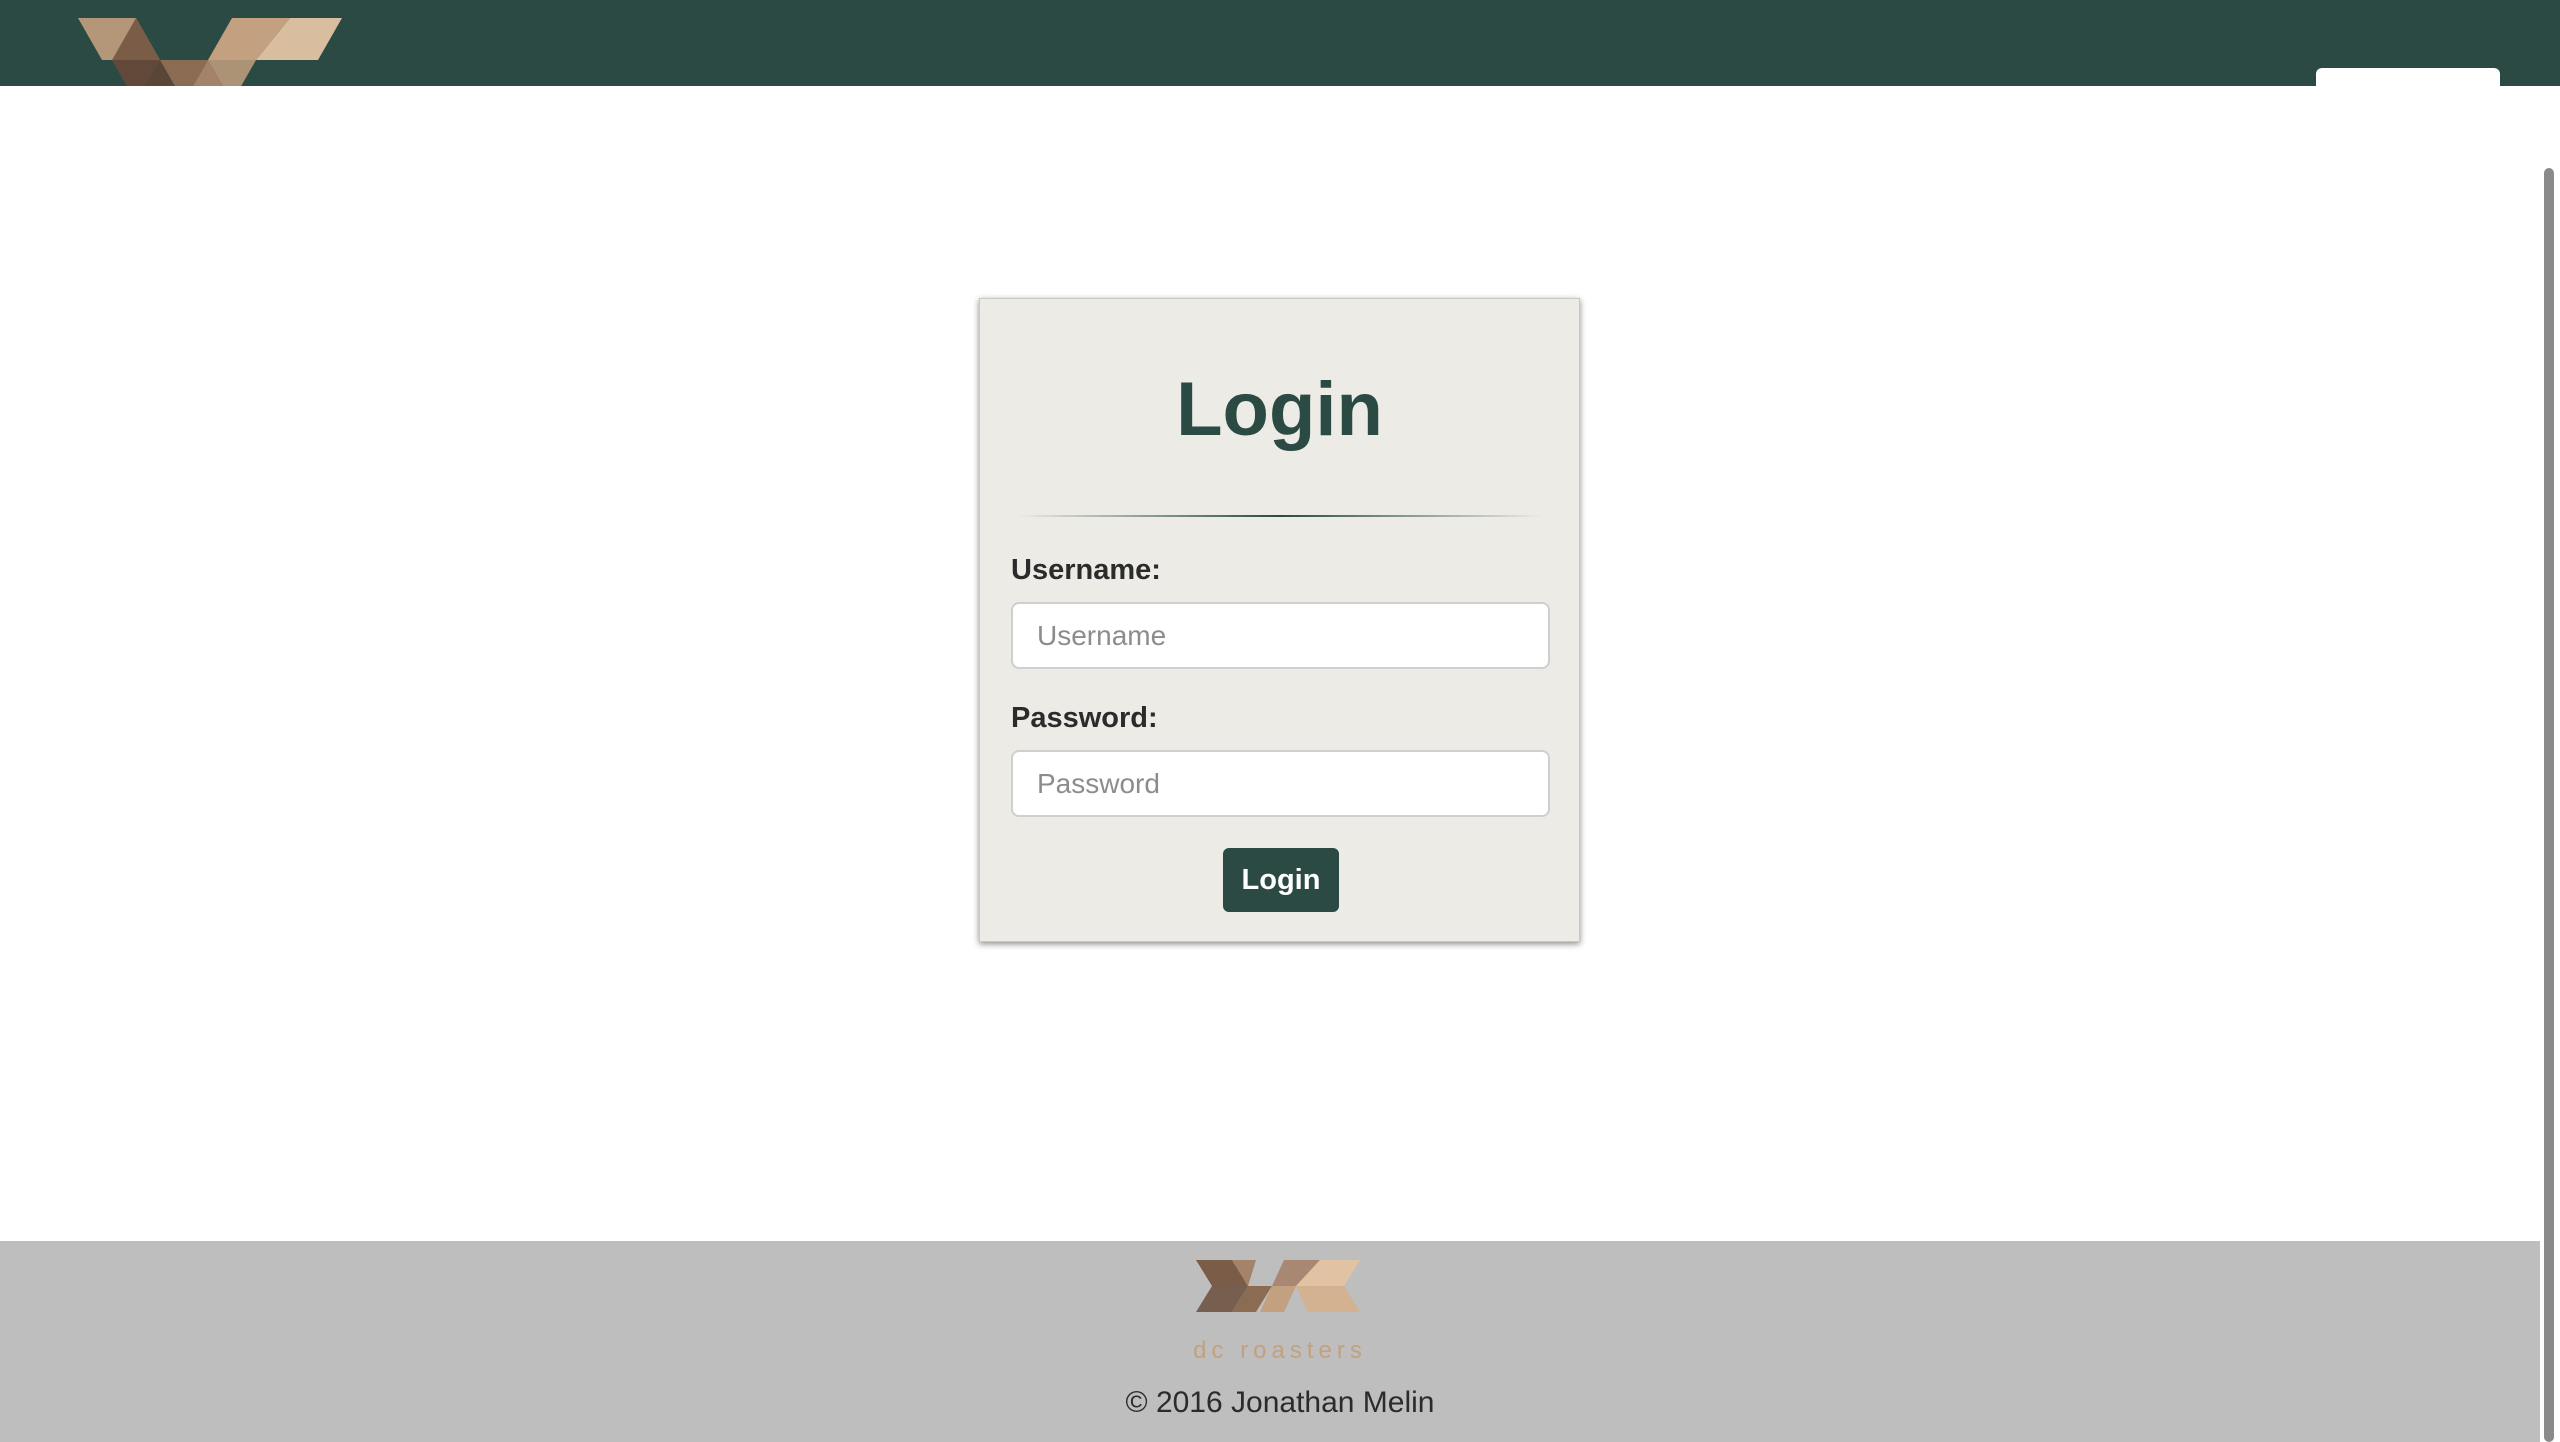 Image resolution: width=2560 pixels, height=1442 pixels. Describe the element at coordinates (1280, 783) in the screenshot. I see `password-input` at that location.